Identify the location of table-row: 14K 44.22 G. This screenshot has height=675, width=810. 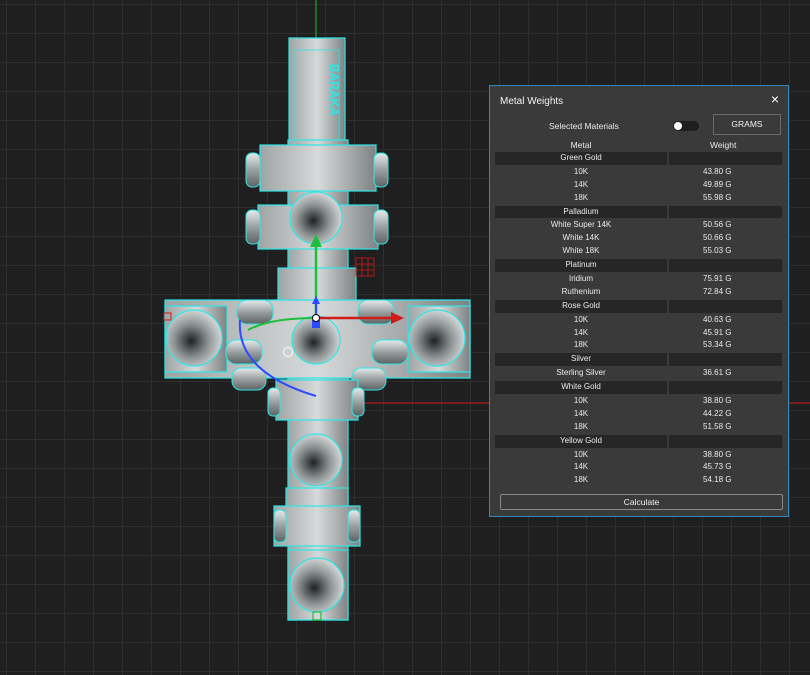
(638, 414).